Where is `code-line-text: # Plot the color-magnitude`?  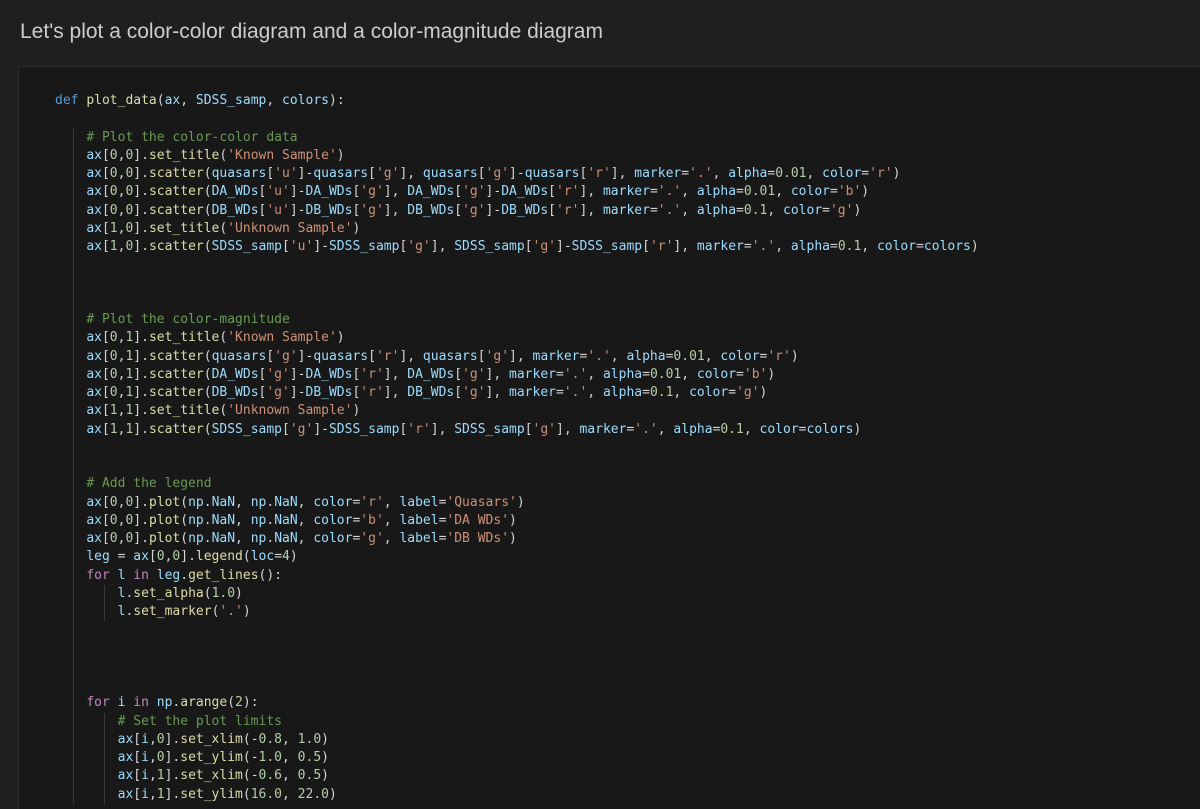 code-line-text: # Plot the color-magnitude is located at coordinates (188, 319).